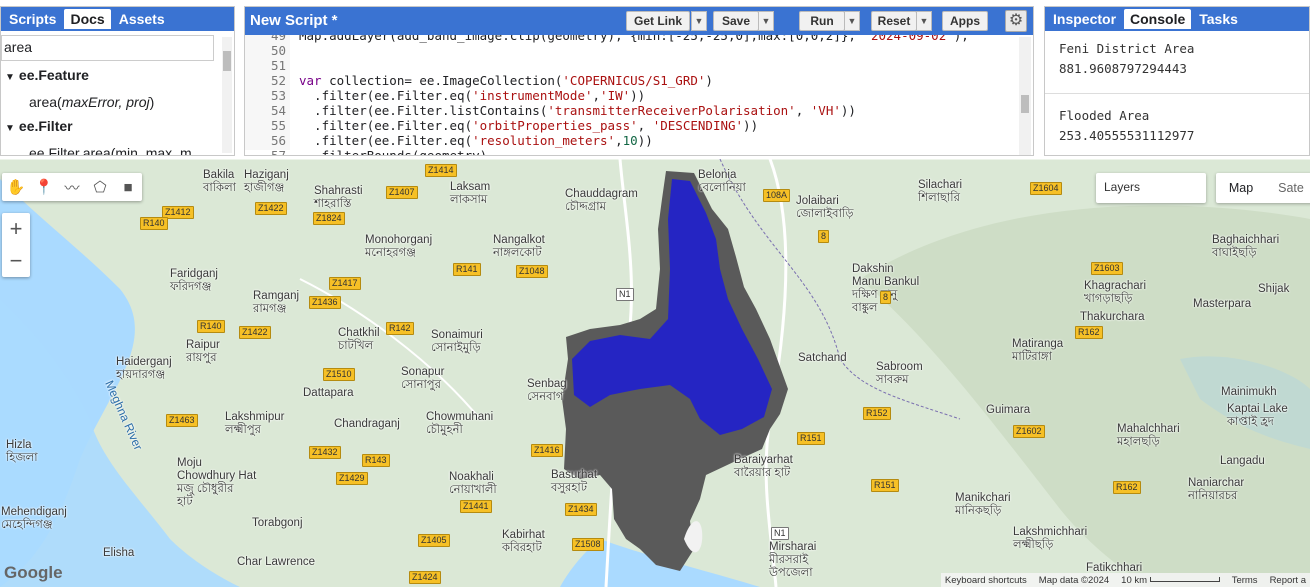 The image size is (1310, 587). What do you see at coordinates (1218, 19) in the screenshot?
I see `tab-tasks: Tasks` at bounding box center [1218, 19].